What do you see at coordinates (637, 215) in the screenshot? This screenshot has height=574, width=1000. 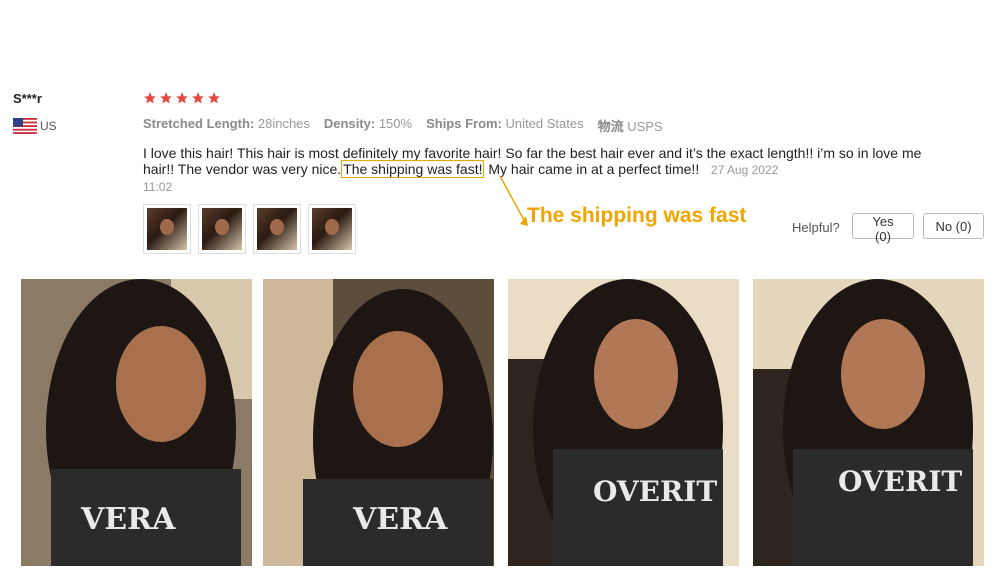 I see `annotation-label: The shipping was fast` at bounding box center [637, 215].